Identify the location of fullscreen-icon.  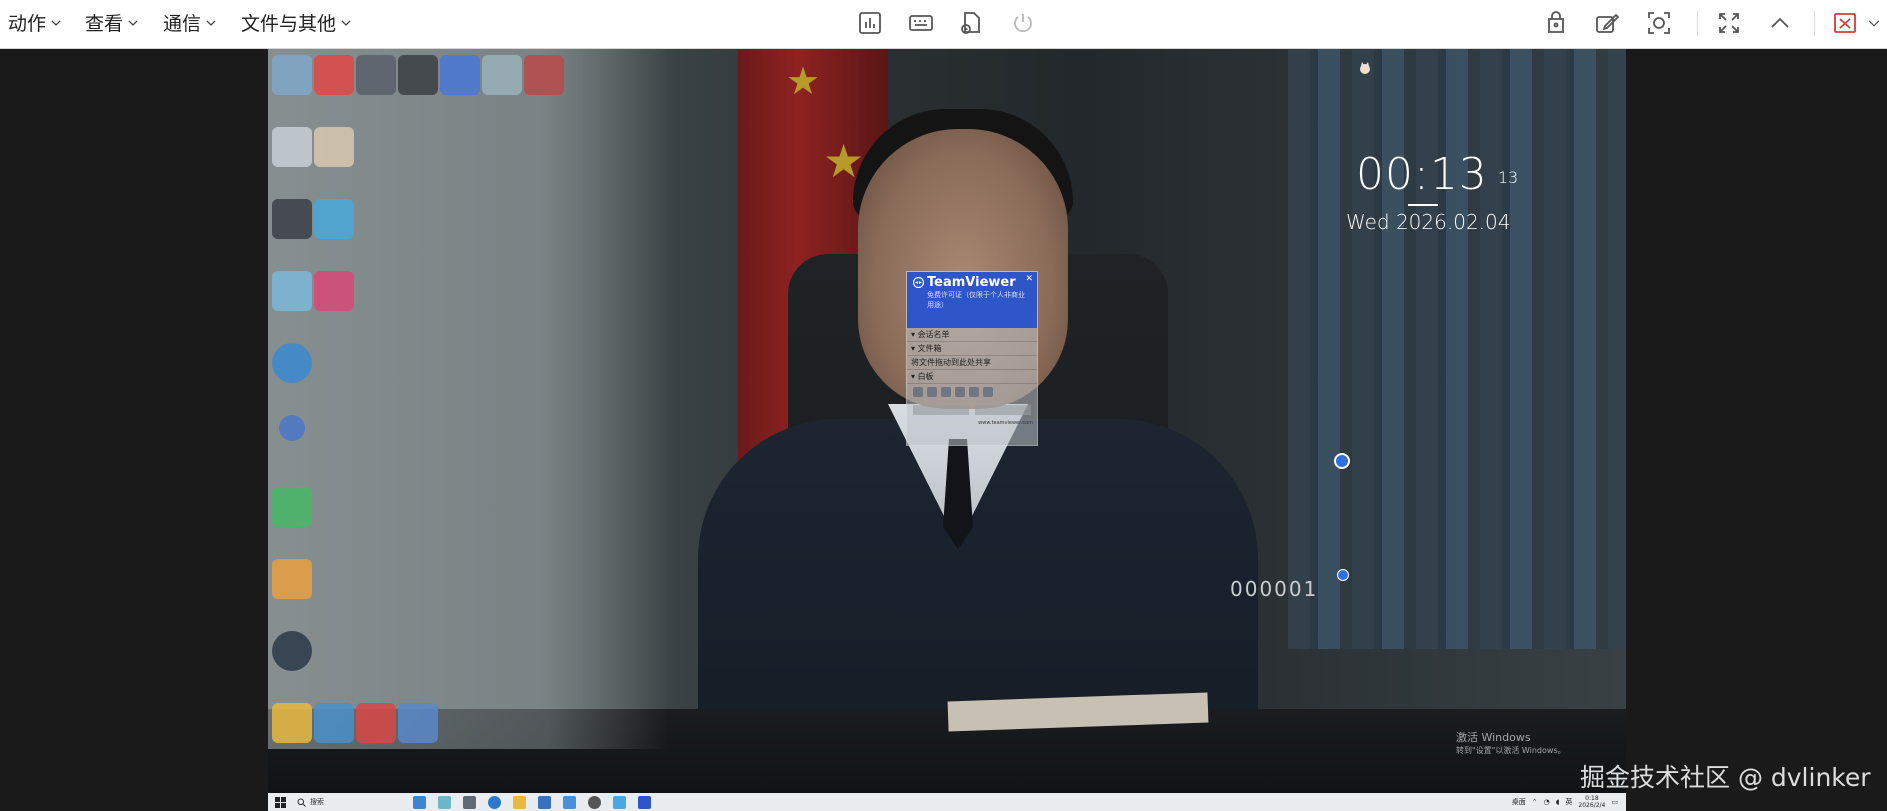
(1729, 23).